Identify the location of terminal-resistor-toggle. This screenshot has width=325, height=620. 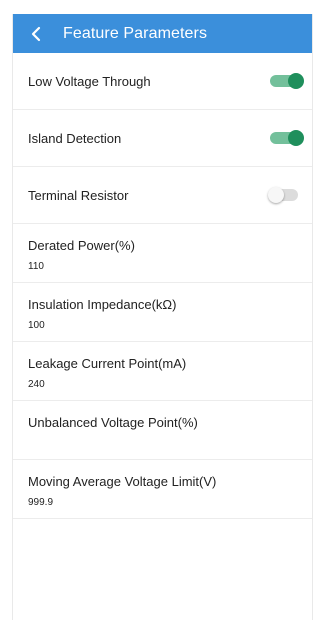
(283, 195).